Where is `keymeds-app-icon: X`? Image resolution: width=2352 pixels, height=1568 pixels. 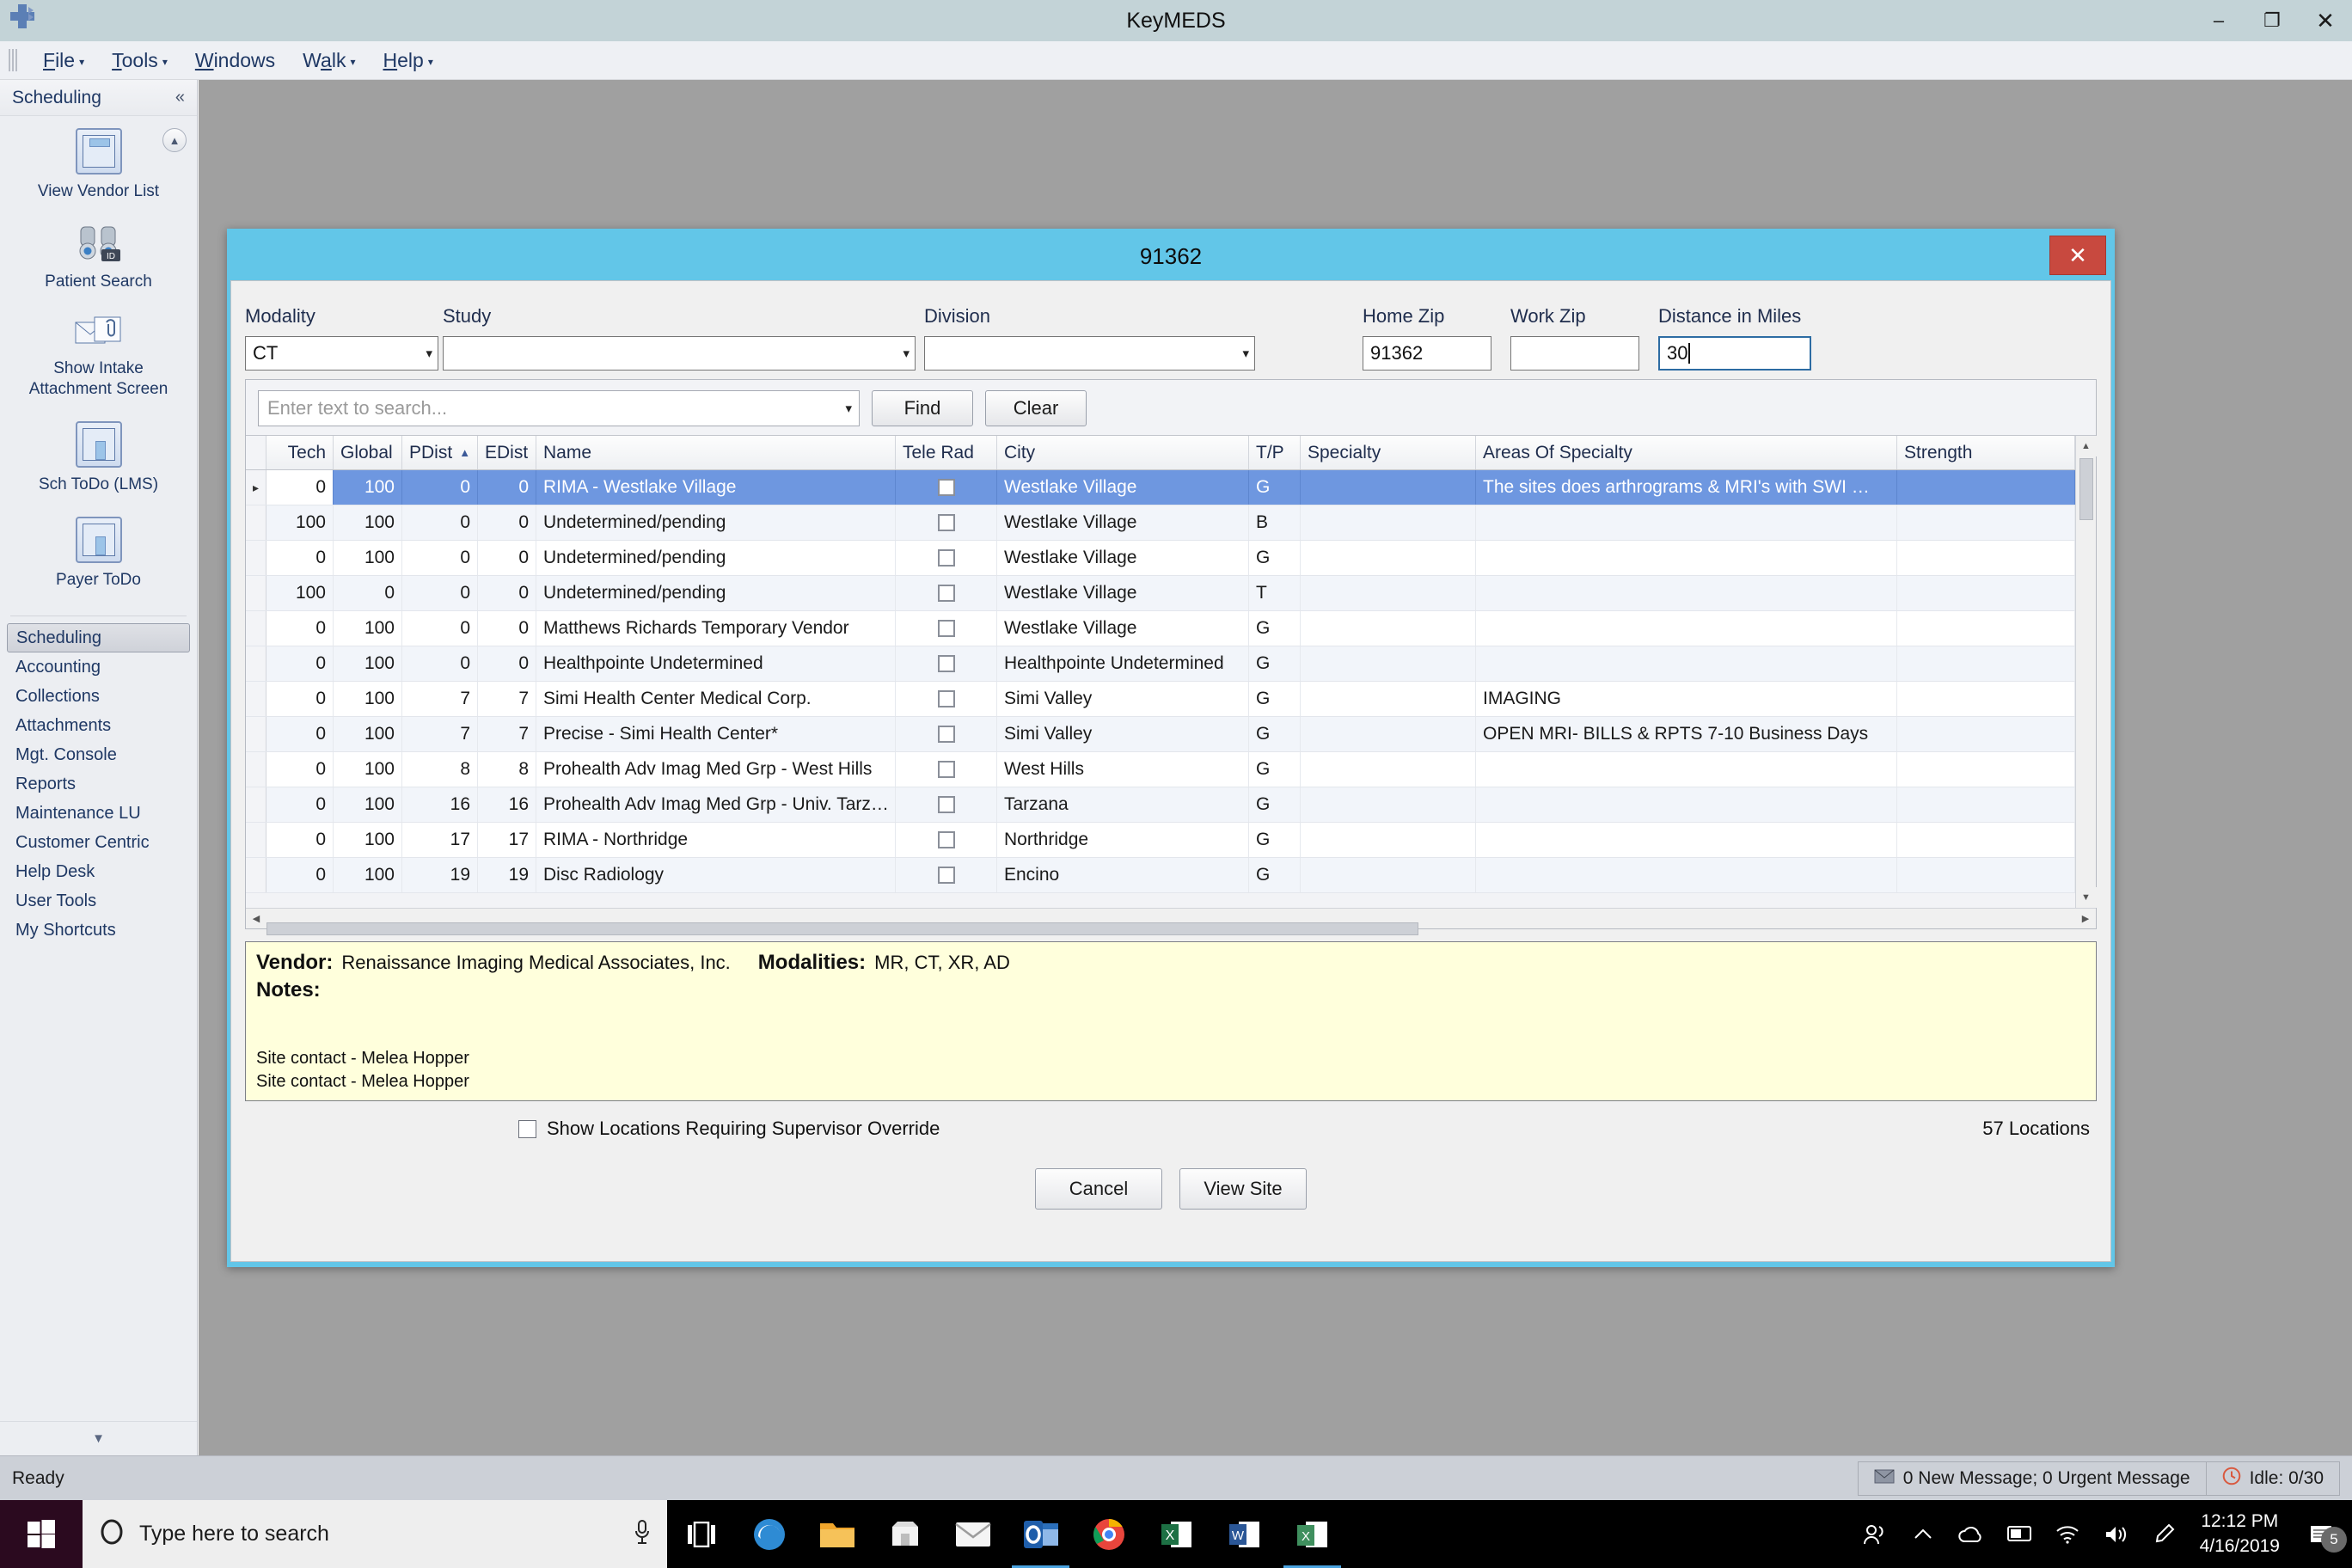
keymeds-app-icon: X is located at coordinates (1312, 1534).